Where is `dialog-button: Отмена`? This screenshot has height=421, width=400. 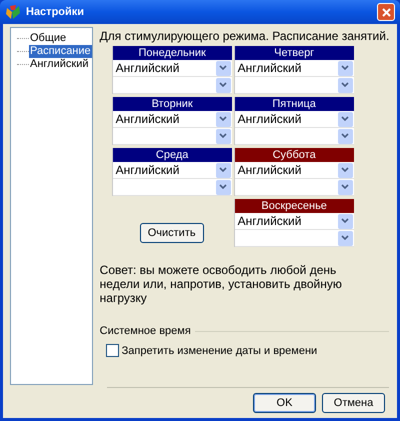
dialog-button: Отмена is located at coordinates (353, 403).